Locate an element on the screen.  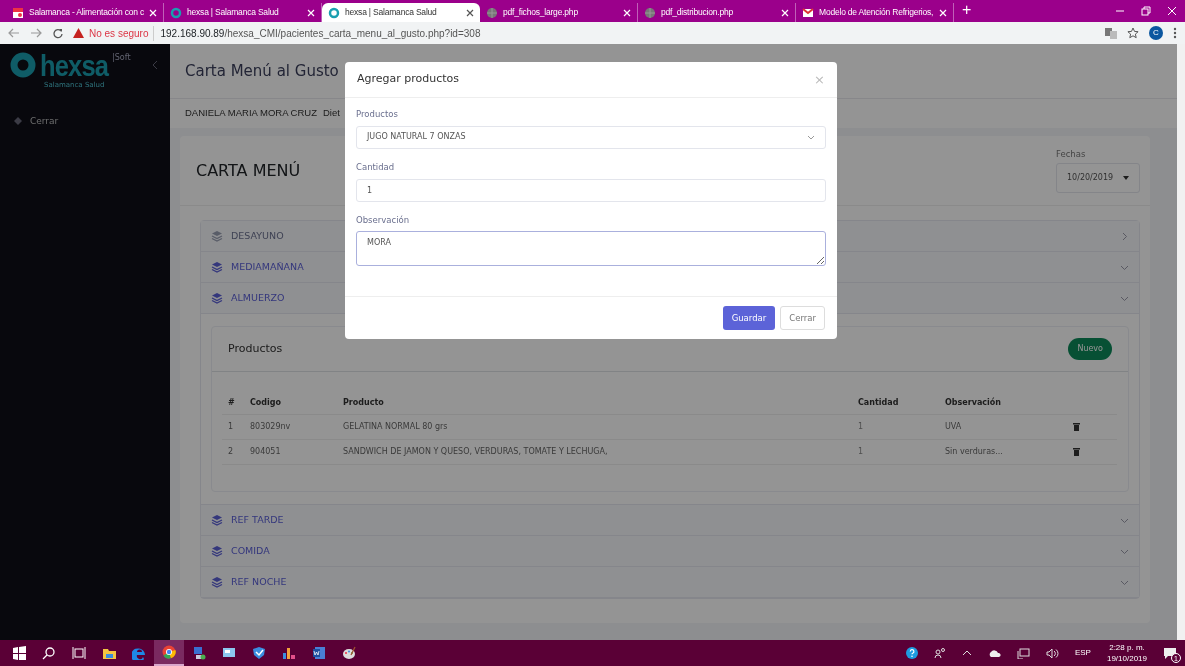
column-header: # is located at coordinates (233, 403).